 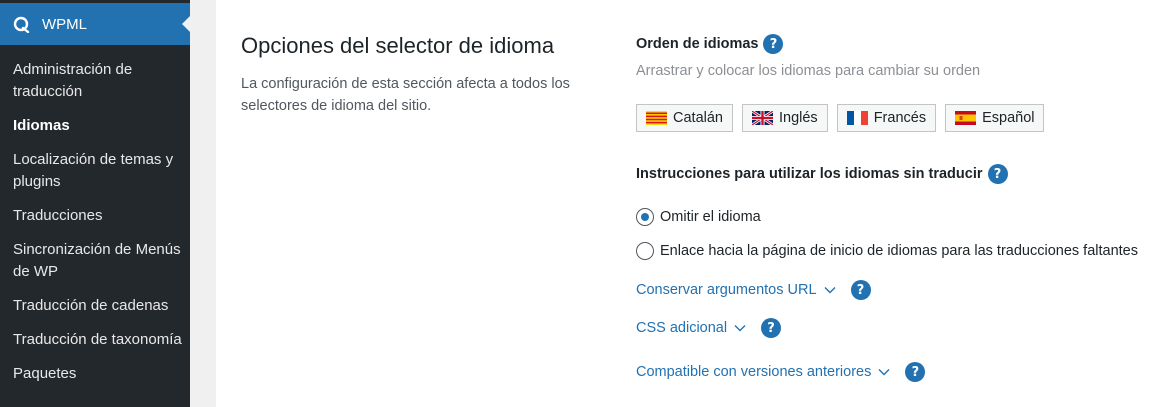 What do you see at coordinates (99, 126) in the screenshot?
I see `sidebar-item-languages: Idiomas` at bounding box center [99, 126].